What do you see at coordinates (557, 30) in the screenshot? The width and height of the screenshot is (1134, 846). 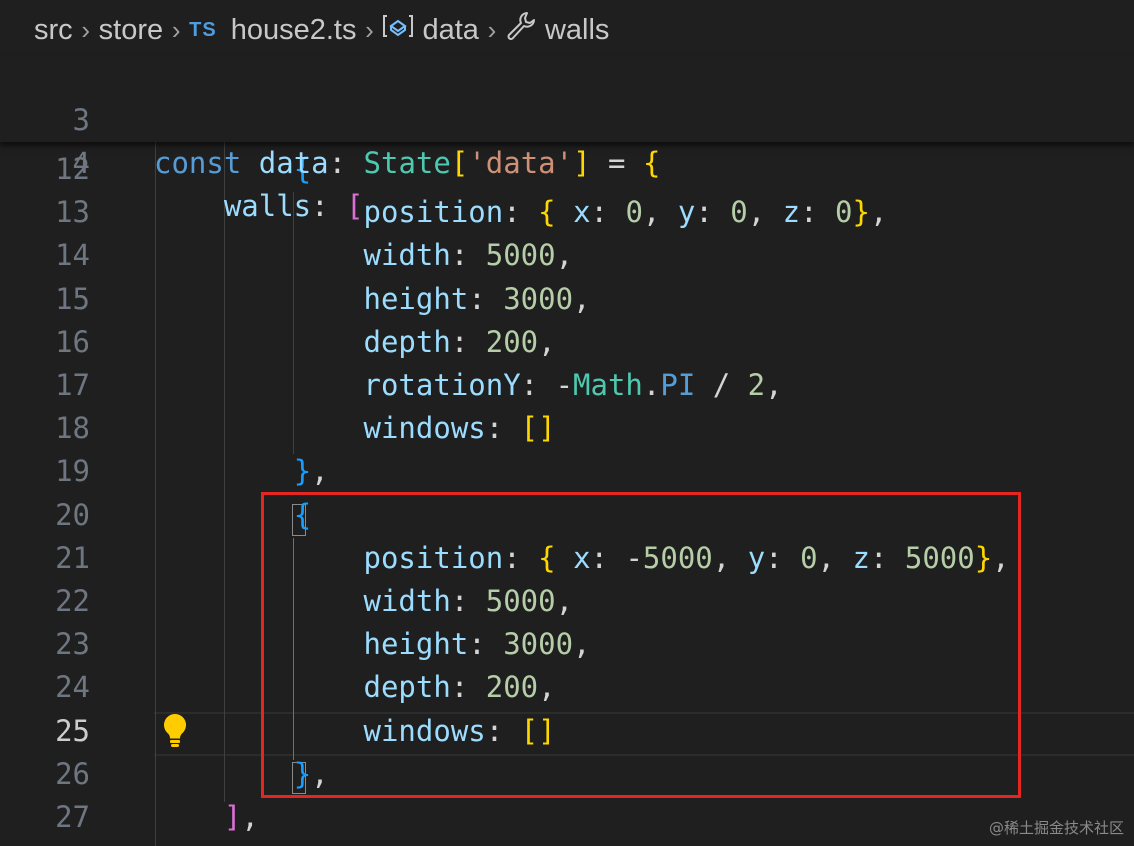 I see `breadcrumb-item-walls: walls` at bounding box center [557, 30].